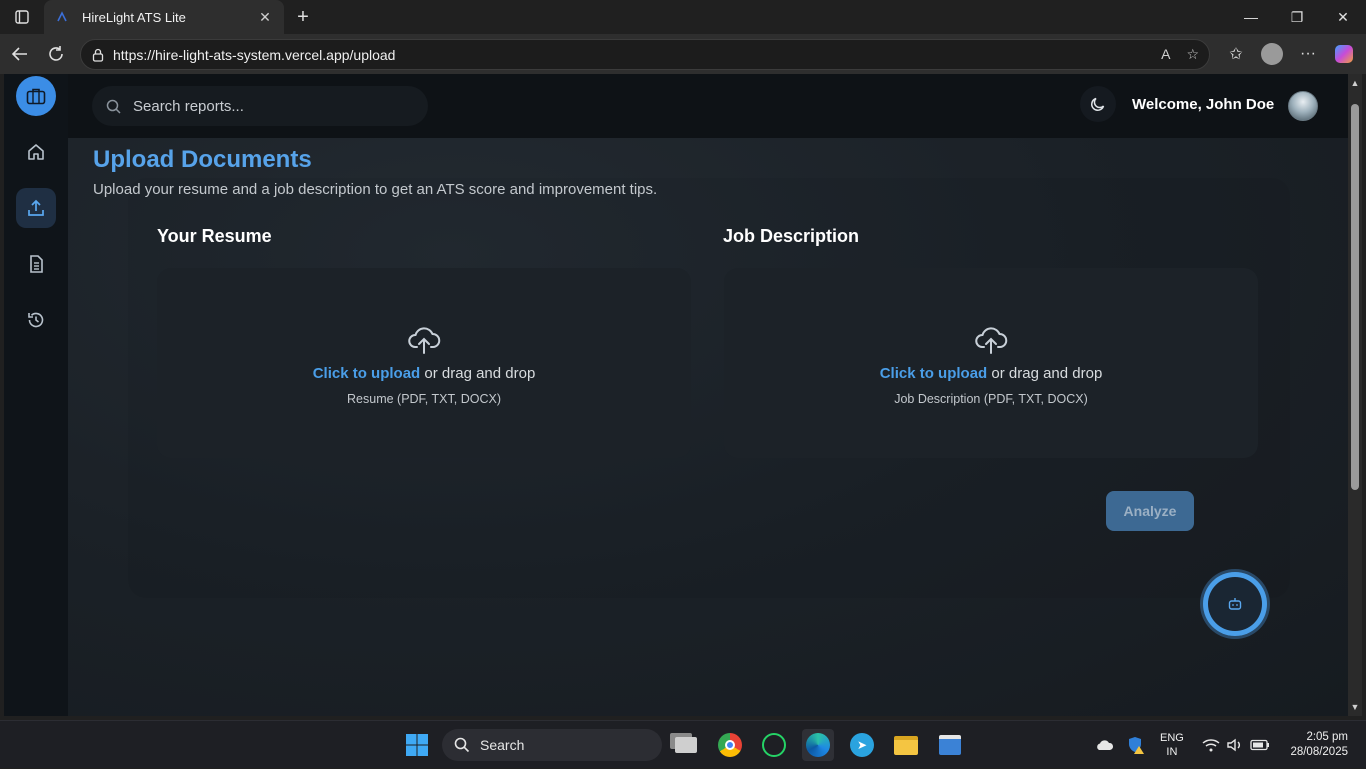 This screenshot has width=1366, height=769. What do you see at coordinates (1045, 373) in the screenshot?
I see `job-drag-text: or drag and drop` at bounding box center [1045, 373].